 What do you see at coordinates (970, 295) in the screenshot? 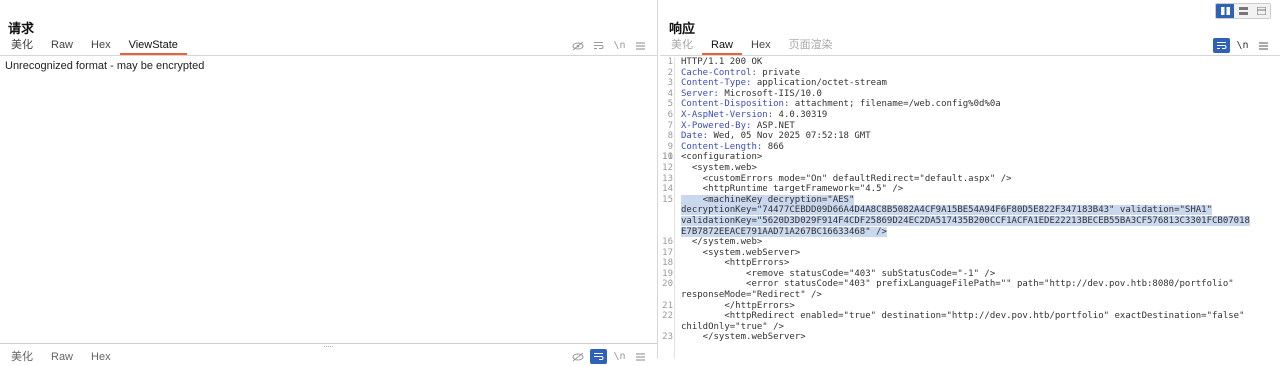
I see `code-line-continuation: responseMode="Redirect" />` at bounding box center [970, 295].